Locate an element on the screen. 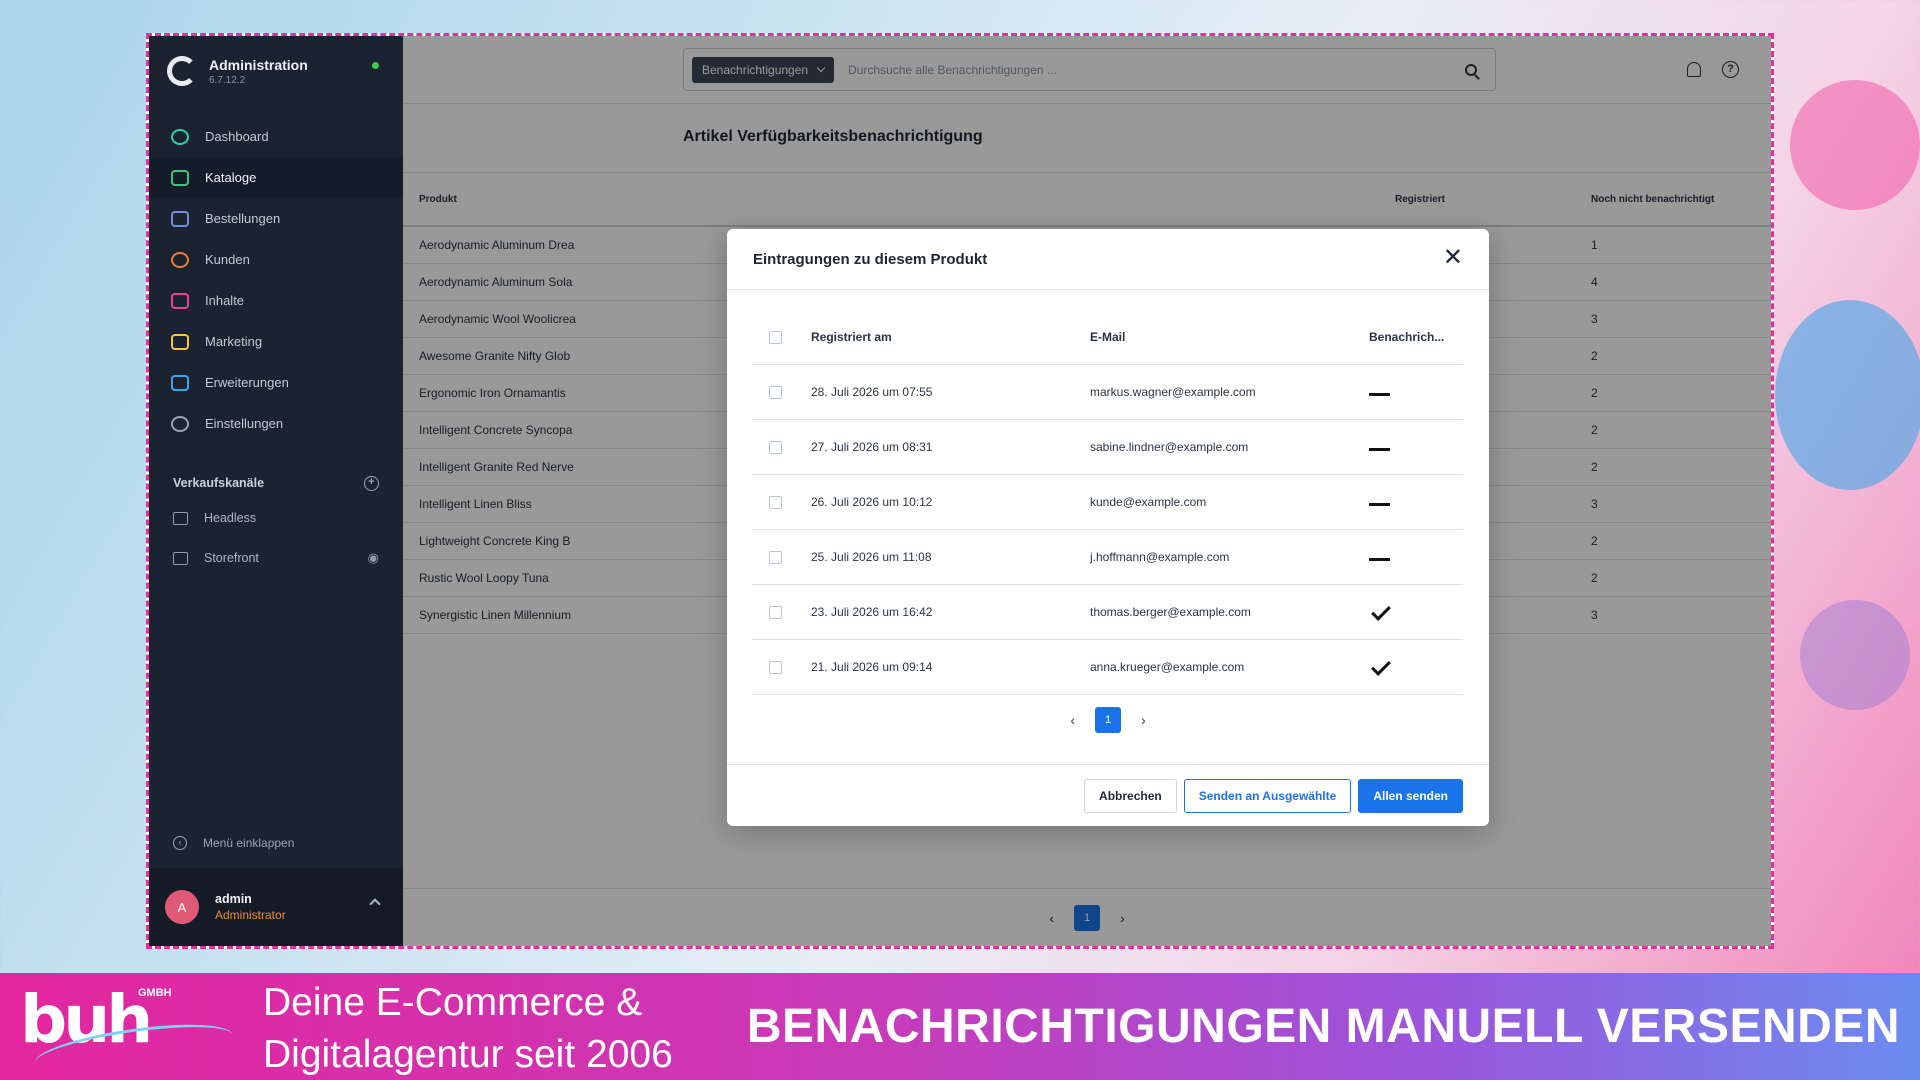  sidebar-item-label: Erweiterungen is located at coordinates (247, 382).